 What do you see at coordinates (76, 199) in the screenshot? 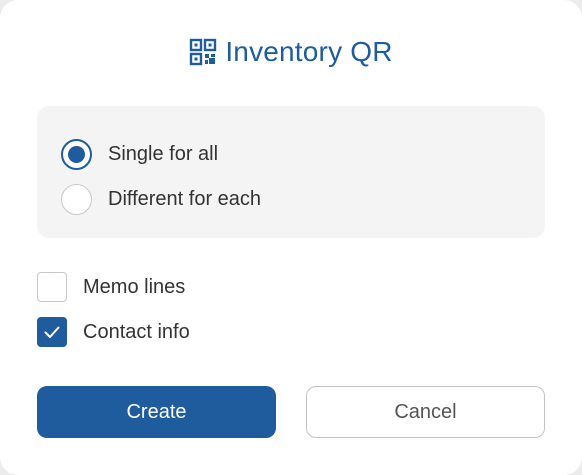
I see `radio-button` at bounding box center [76, 199].